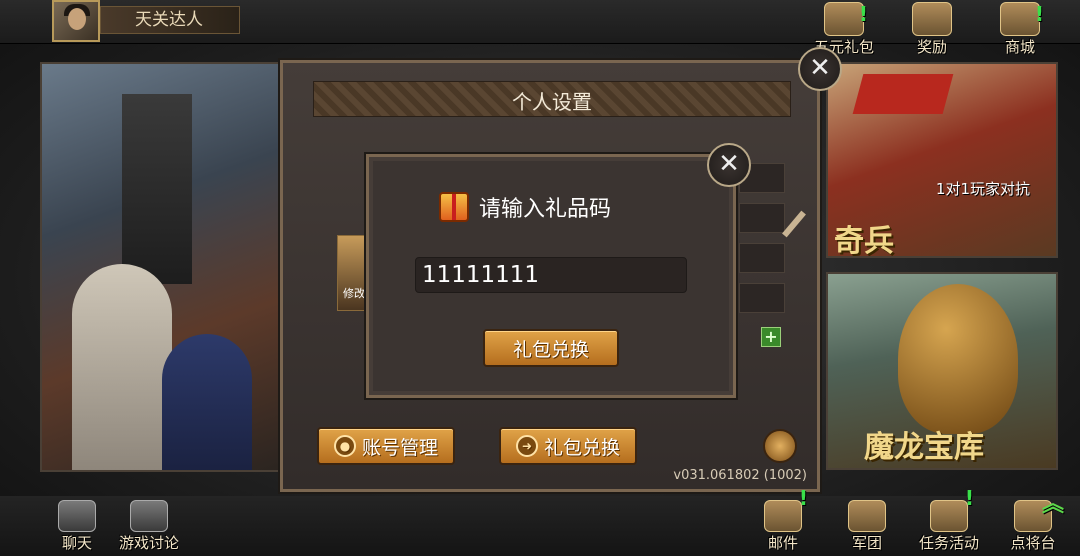 The image size is (1080, 556). Describe the element at coordinates (948, 543) in the screenshot. I see `quest-label: 任务活动` at that location.